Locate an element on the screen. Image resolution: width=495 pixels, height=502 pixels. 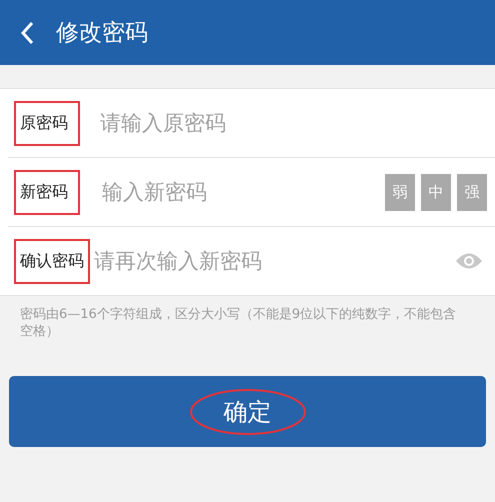
field-label: 原密码 is located at coordinates (47, 123).